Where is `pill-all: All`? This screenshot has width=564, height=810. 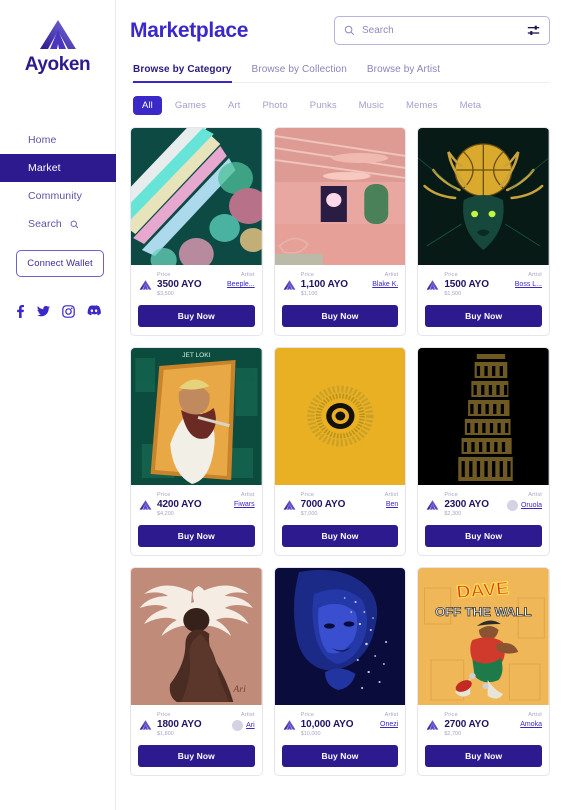
pill-all: All is located at coordinates (147, 105).